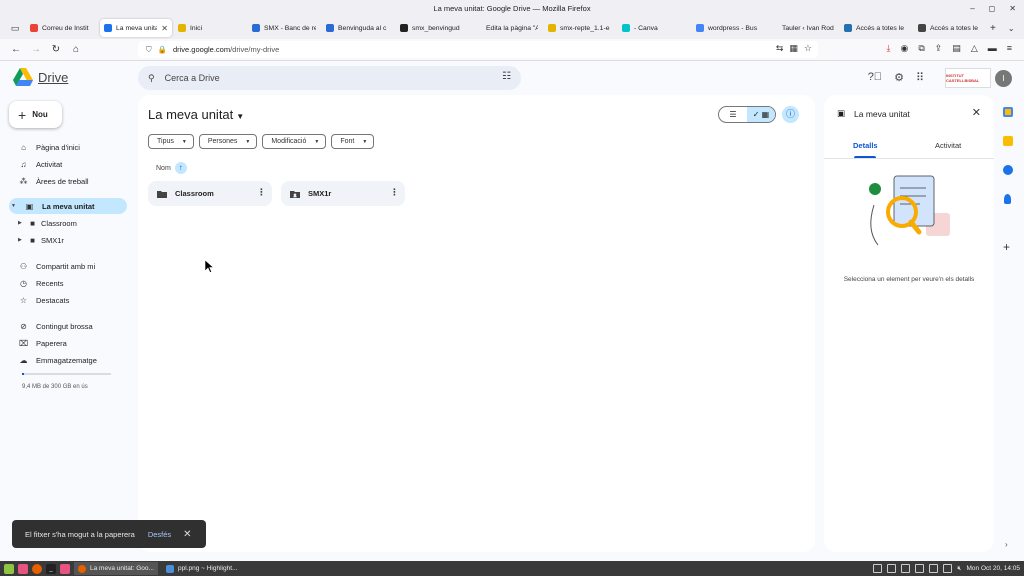  I want to click on notes-icon, so click(920, 568).